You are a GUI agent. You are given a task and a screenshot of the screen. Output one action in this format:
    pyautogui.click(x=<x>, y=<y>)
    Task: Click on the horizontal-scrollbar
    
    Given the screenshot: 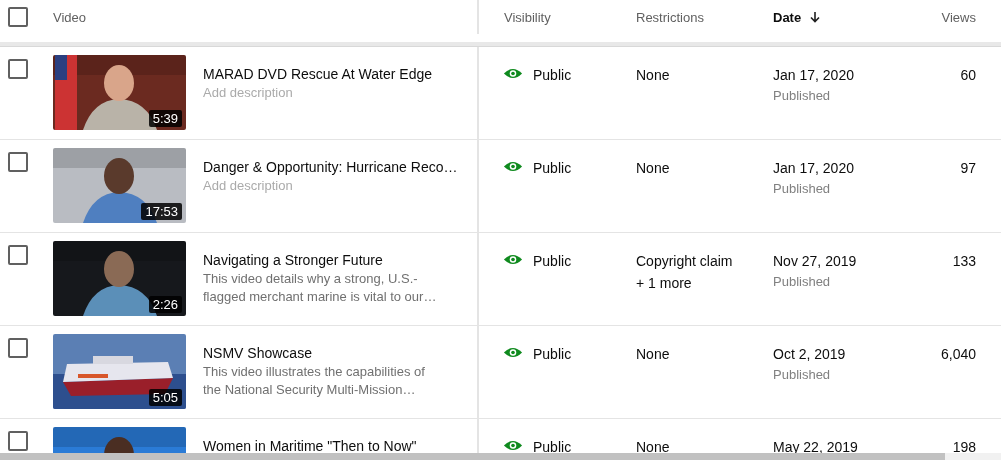 What is the action you would take?
    pyautogui.click(x=500, y=456)
    